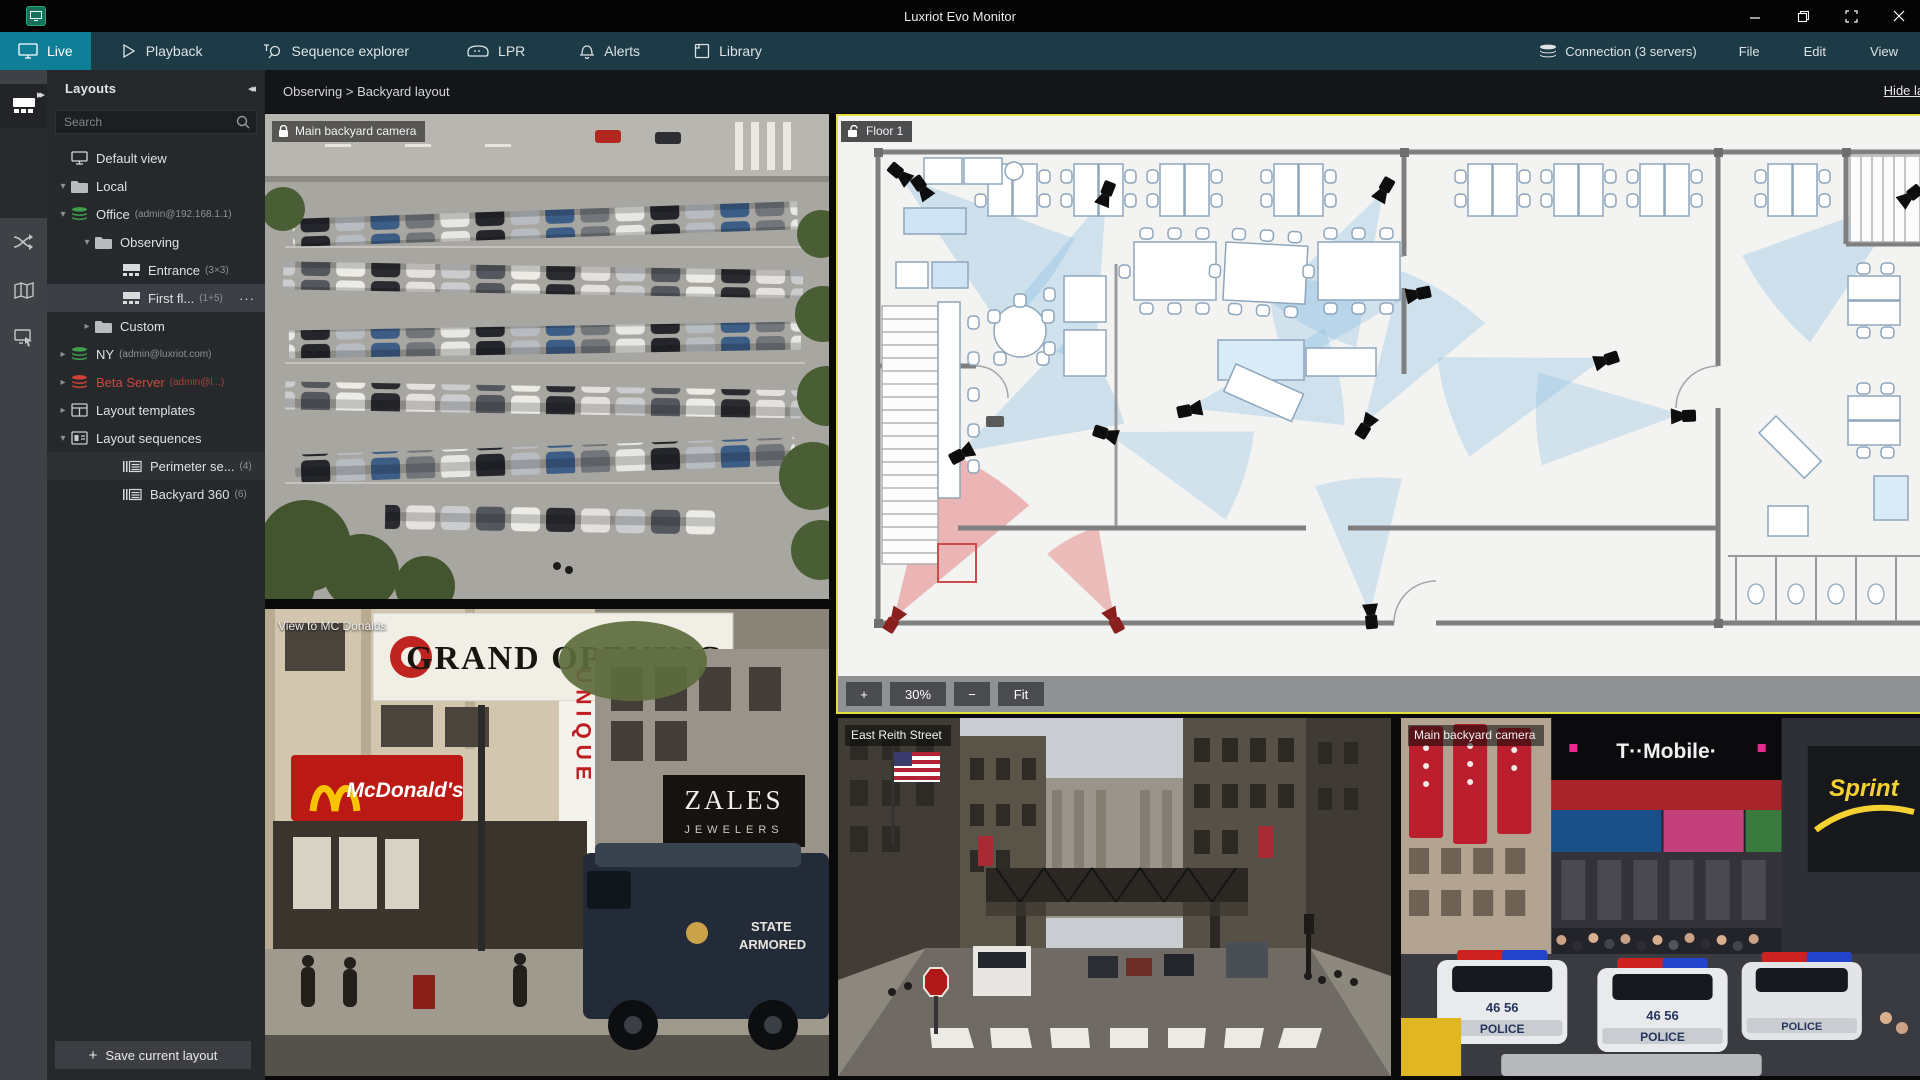 The image size is (1920, 1080). I want to click on tree-item-custom: ▸ Custom, so click(156, 326).